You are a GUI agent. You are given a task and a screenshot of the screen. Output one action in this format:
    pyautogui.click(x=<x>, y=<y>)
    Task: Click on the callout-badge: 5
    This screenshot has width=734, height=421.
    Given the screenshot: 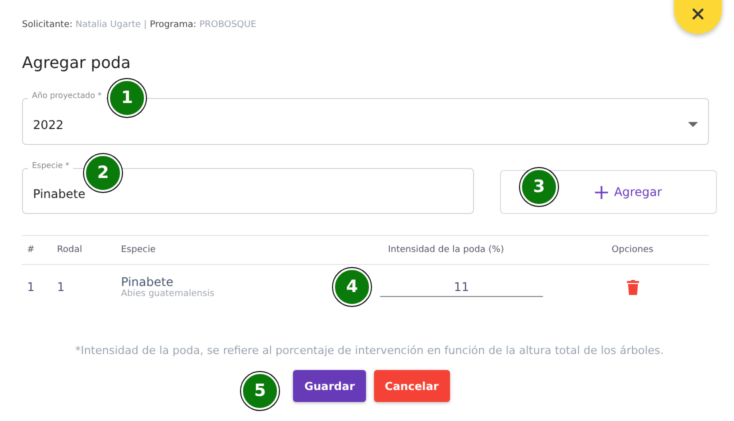 What is the action you would take?
    pyautogui.click(x=260, y=391)
    